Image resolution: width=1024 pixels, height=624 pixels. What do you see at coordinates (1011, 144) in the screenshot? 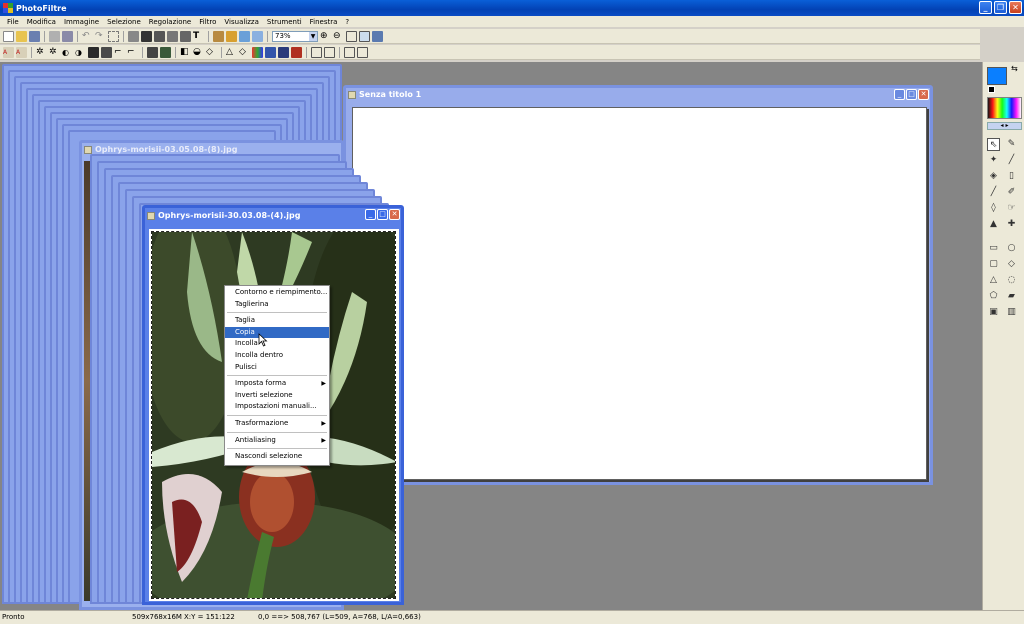
I see `eyedropper-icon: ✎` at bounding box center [1011, 144].